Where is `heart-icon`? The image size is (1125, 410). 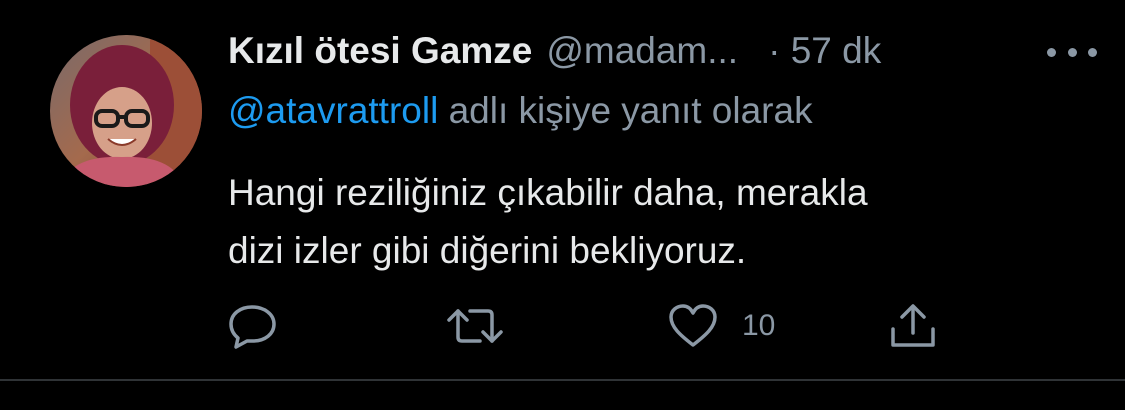
heart-icon is located at coordinates (693, 325).